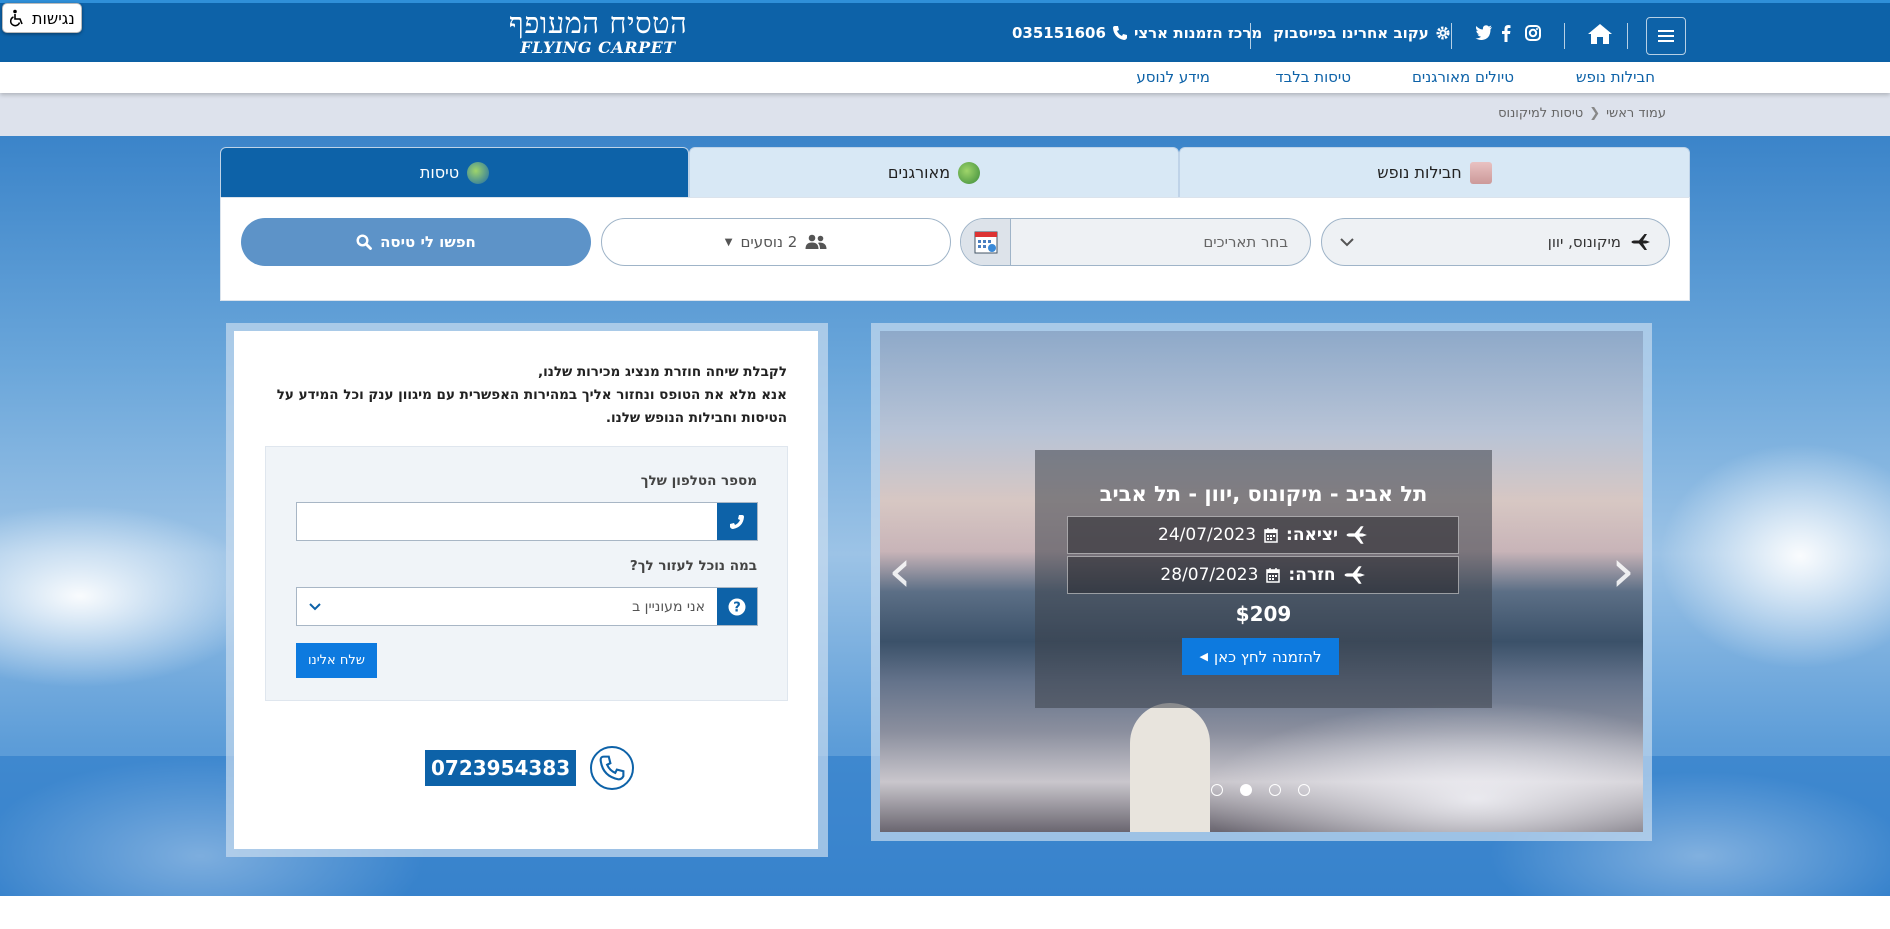  I want to click on twitter-icon, so click(1484, 33).